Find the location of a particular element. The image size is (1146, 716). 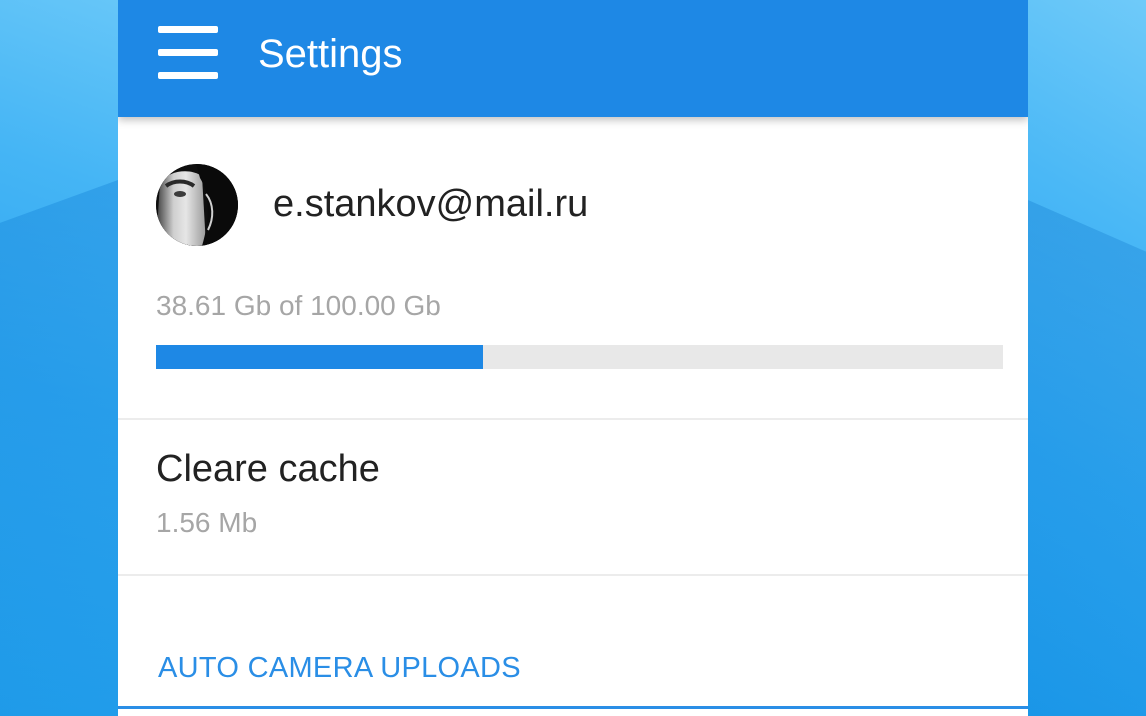

app-bar: Settings is located at coordinates (573, 58).